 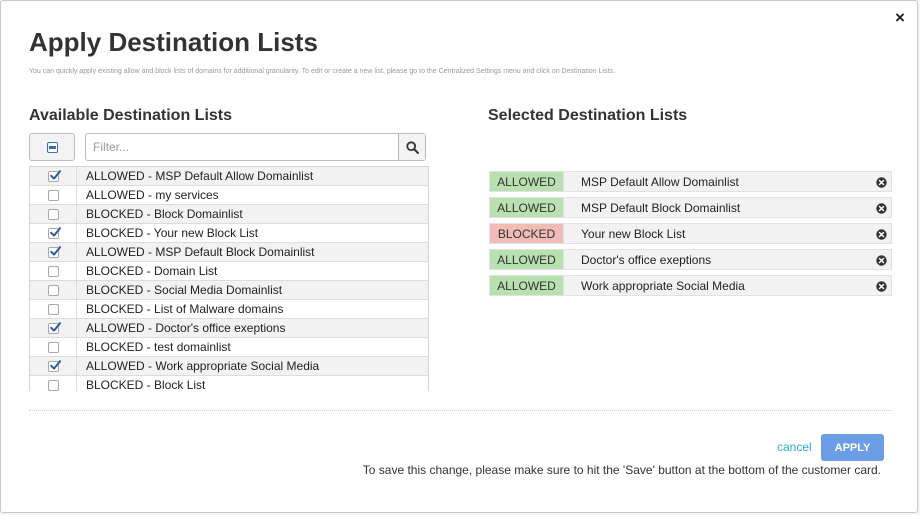 I want to click on available-list-row: ALLOWED - Doctor's office exeptions, so click(x=229, y=328).